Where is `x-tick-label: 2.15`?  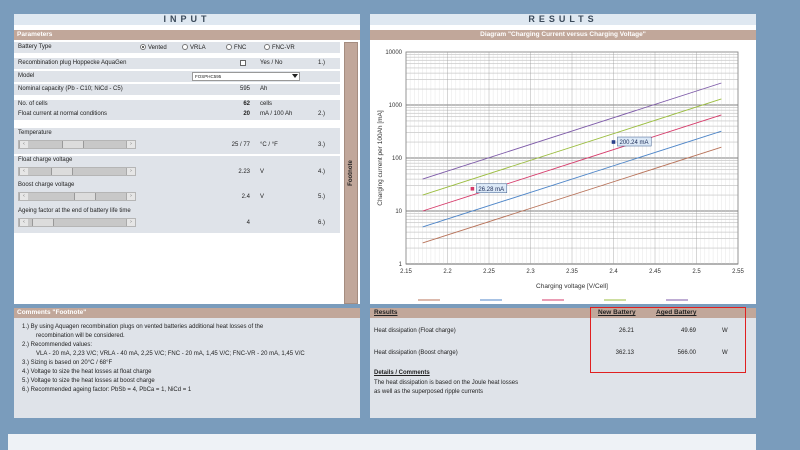 x-tick-label: 2.15 is located at coordinates (406, 272).